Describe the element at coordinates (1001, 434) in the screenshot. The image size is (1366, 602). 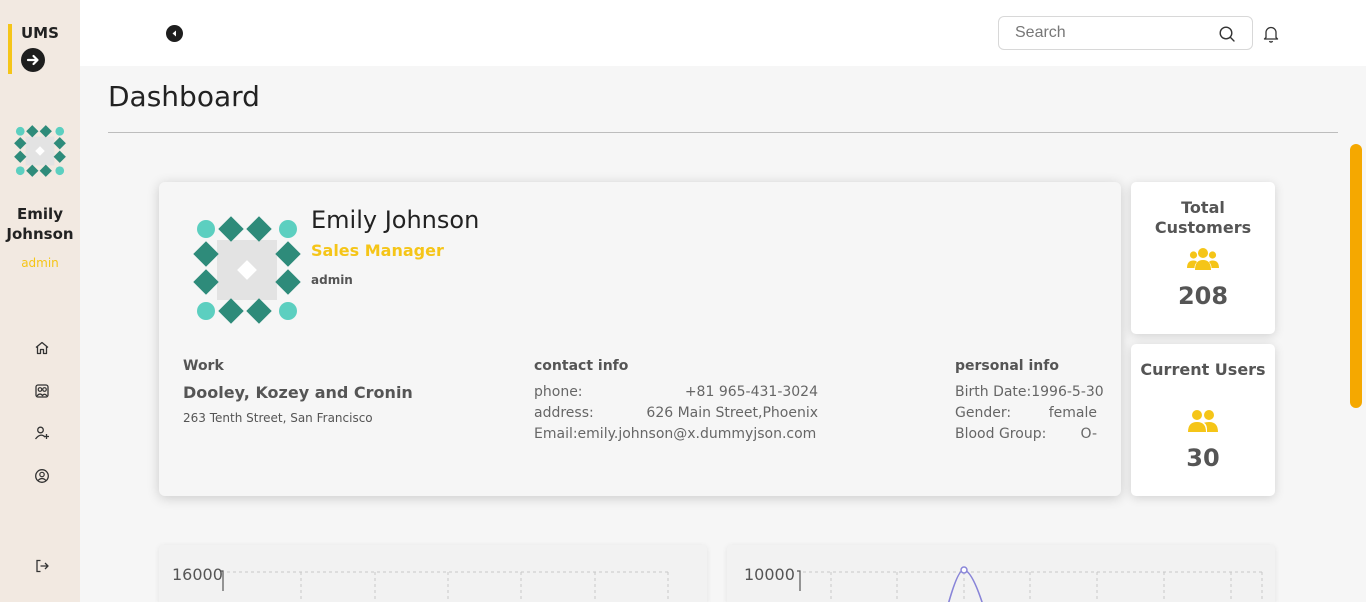
I see `blood-label: Blood Group:` at that location.